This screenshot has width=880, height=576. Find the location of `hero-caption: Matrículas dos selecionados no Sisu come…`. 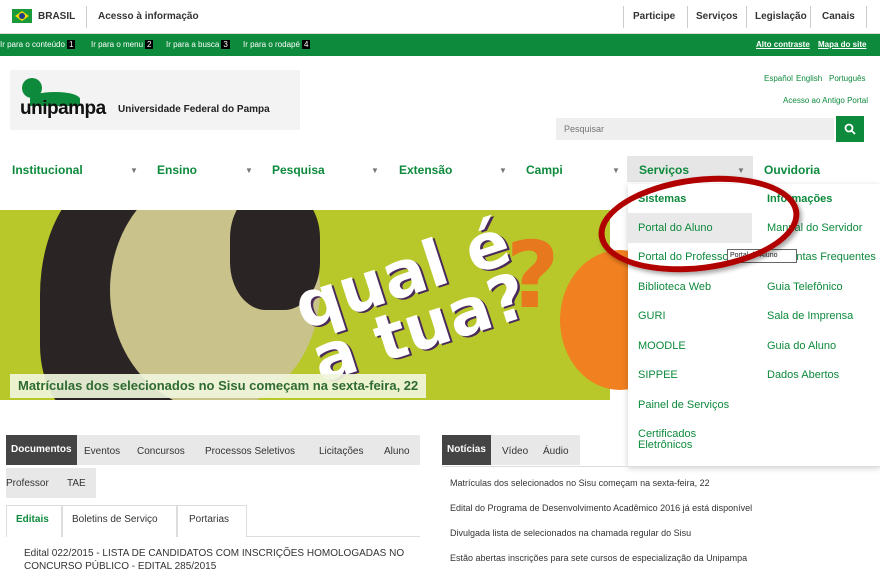

hero-caption: Matrículas dos selecionados no Sisu come… is located at coordinates (218, 386).